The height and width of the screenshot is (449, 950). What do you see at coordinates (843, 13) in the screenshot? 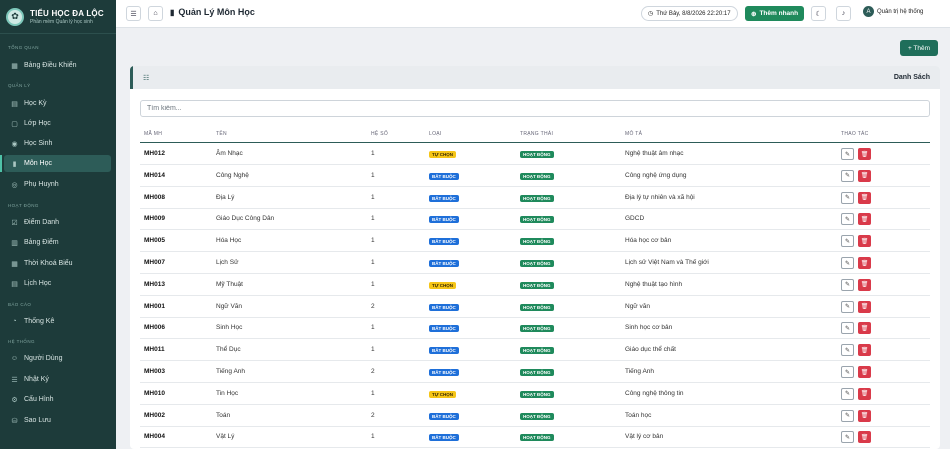
I see `notifications-button: ♪` at bounding box center [843, 13].